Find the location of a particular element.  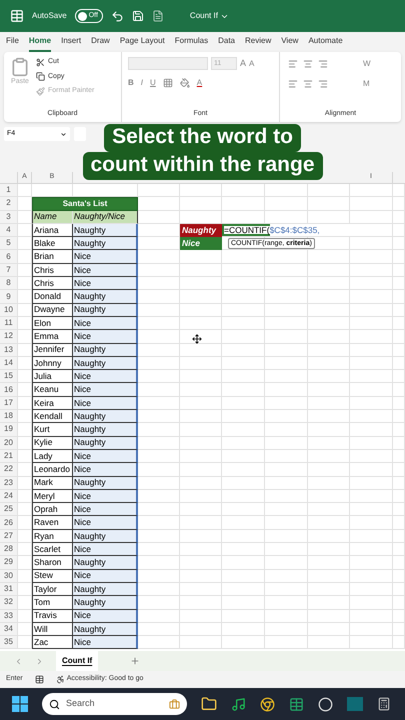

underline-button: U is located at coordinates (153, 82).